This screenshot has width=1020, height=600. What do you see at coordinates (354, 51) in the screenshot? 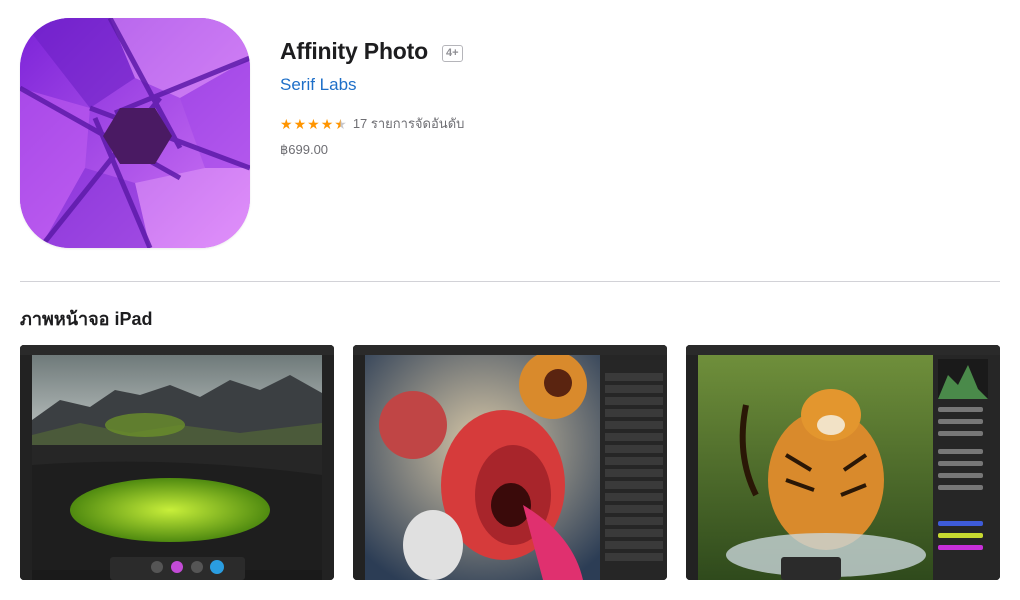
I see `app-title: Affinity Photo` at bounding box center [354, 51].